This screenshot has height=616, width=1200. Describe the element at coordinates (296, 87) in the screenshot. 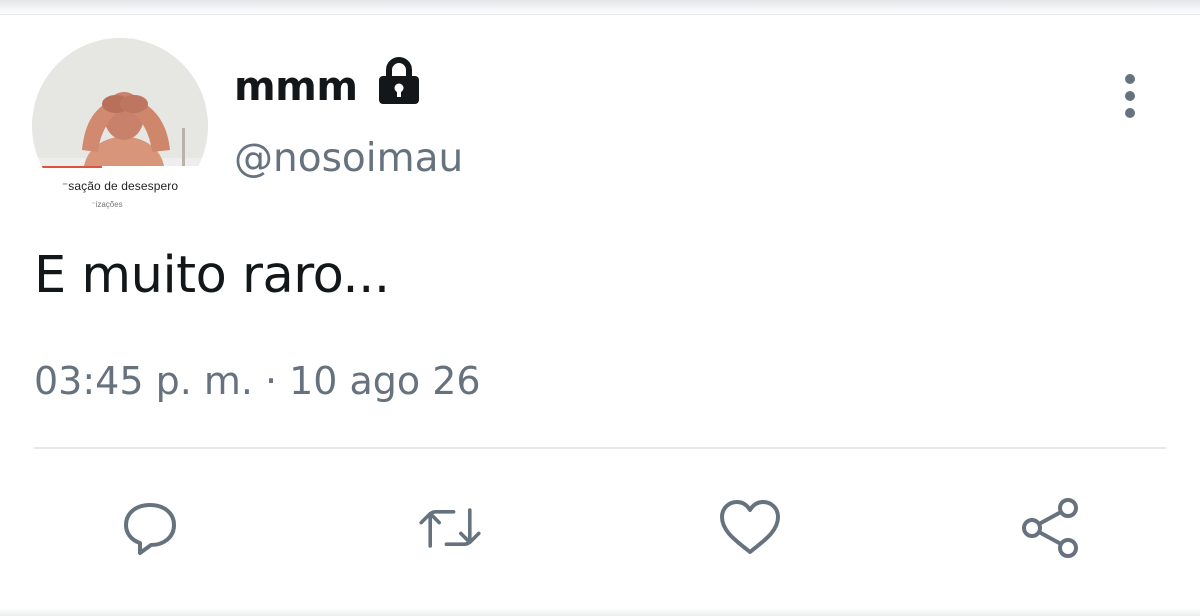

I see `display-name: mmm` at that location.